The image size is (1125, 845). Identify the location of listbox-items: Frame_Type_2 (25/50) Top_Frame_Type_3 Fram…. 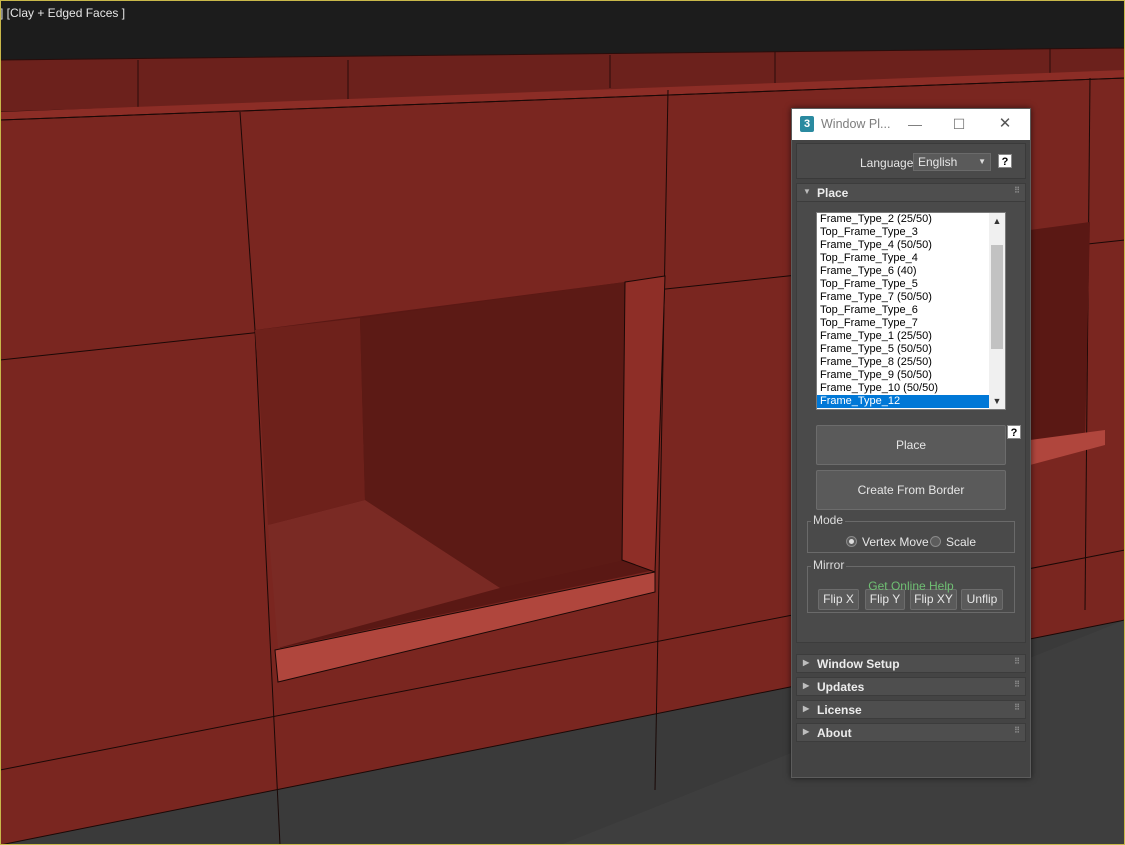
(903, 310).